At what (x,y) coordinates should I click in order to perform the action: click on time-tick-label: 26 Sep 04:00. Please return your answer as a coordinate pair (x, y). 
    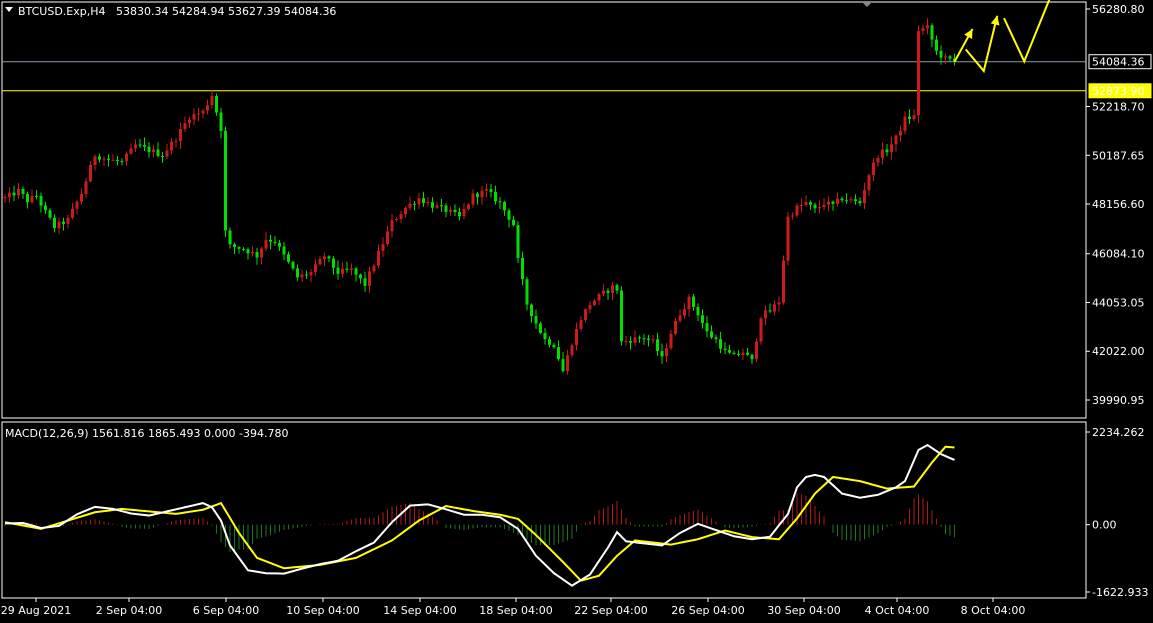
    Looking at the image, I should click on (707, 610).